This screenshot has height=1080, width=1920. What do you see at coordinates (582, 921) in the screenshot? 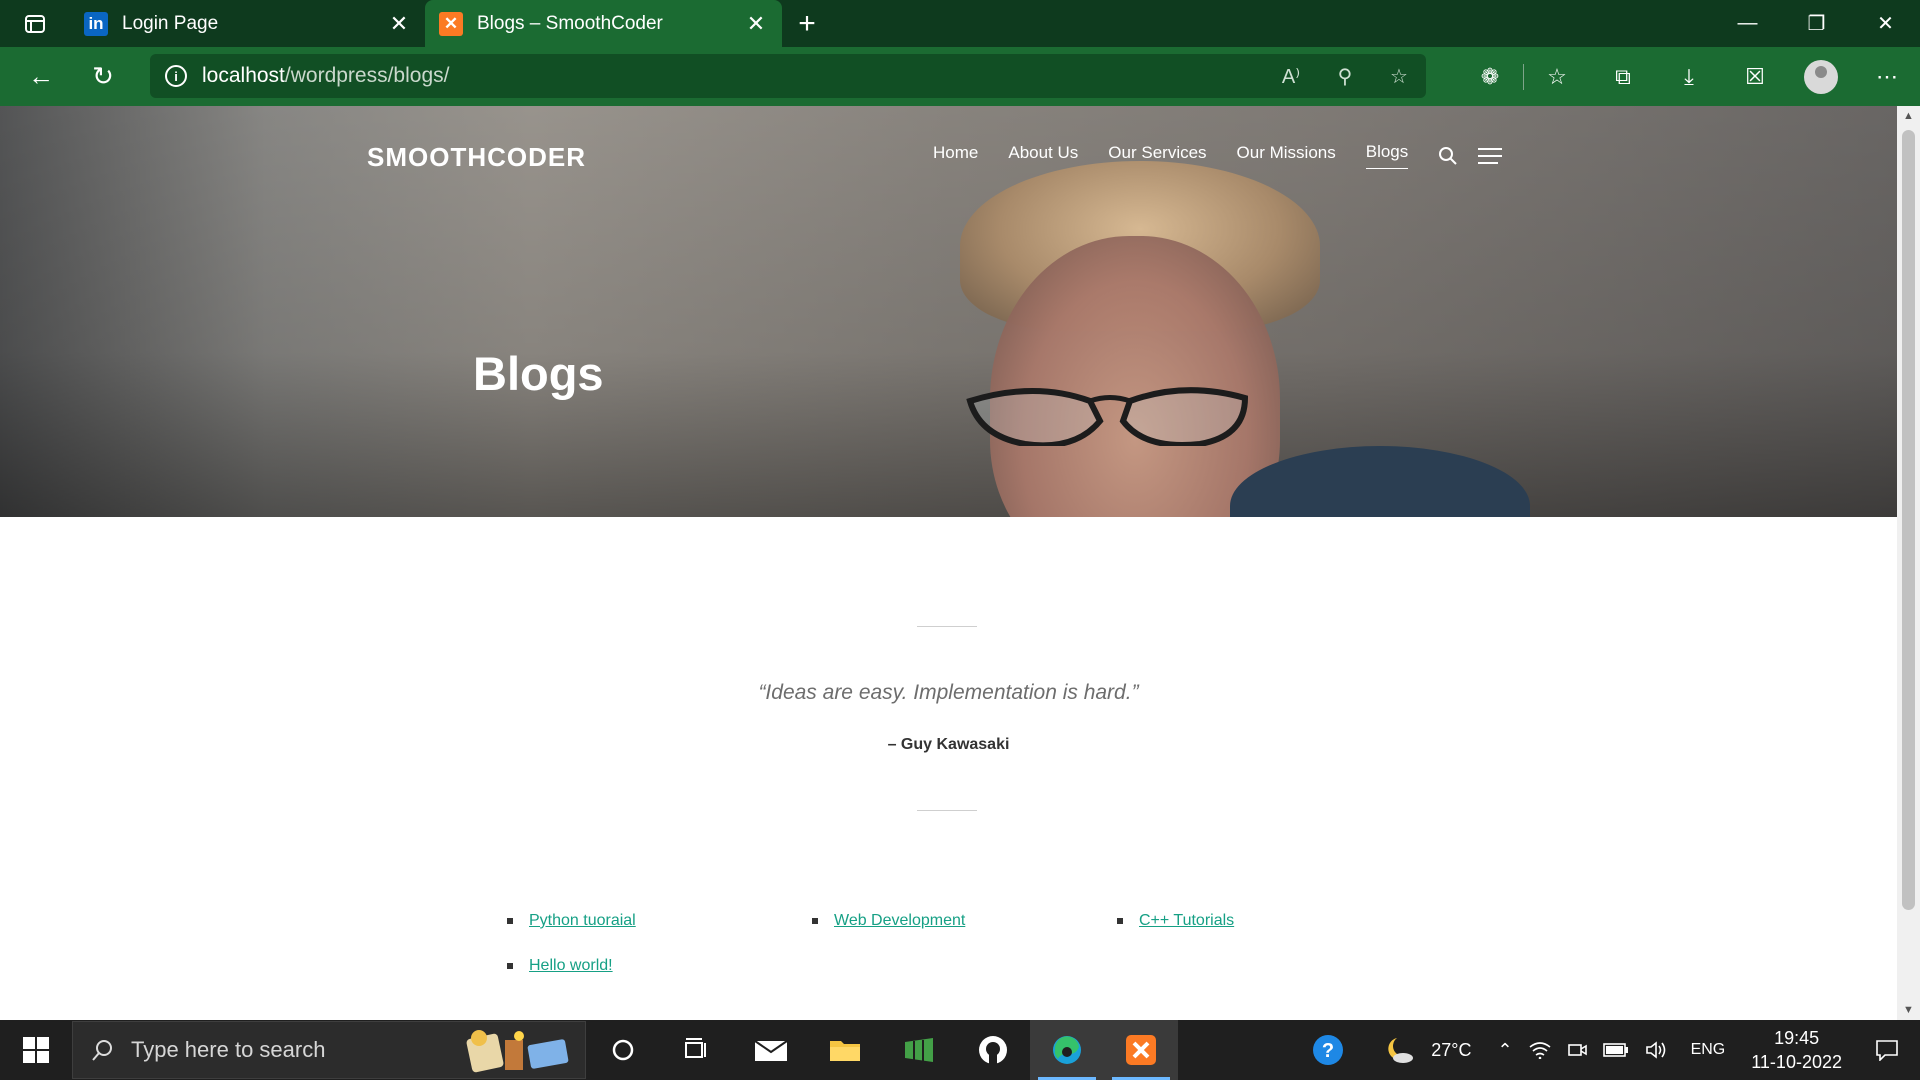
I see `post-link: Python tuoraial` at bounding box center [582, 921].